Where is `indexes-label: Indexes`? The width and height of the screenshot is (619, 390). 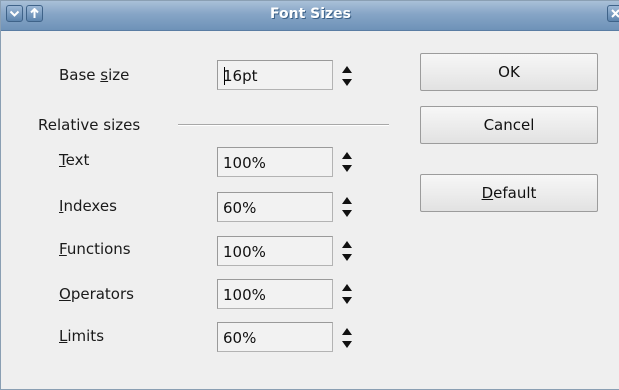
indexes-label: Indexes is located at coordinates (88, 206).